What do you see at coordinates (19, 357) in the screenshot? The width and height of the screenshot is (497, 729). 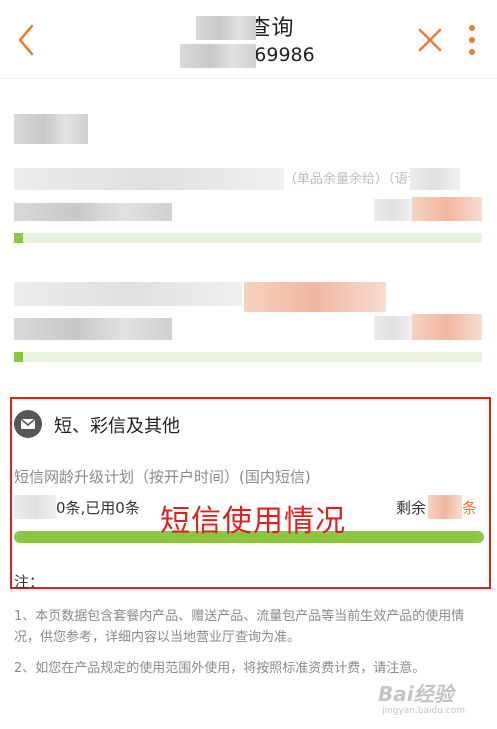 I see `plan-2-progress-fill` at bounding box center [19, 357].